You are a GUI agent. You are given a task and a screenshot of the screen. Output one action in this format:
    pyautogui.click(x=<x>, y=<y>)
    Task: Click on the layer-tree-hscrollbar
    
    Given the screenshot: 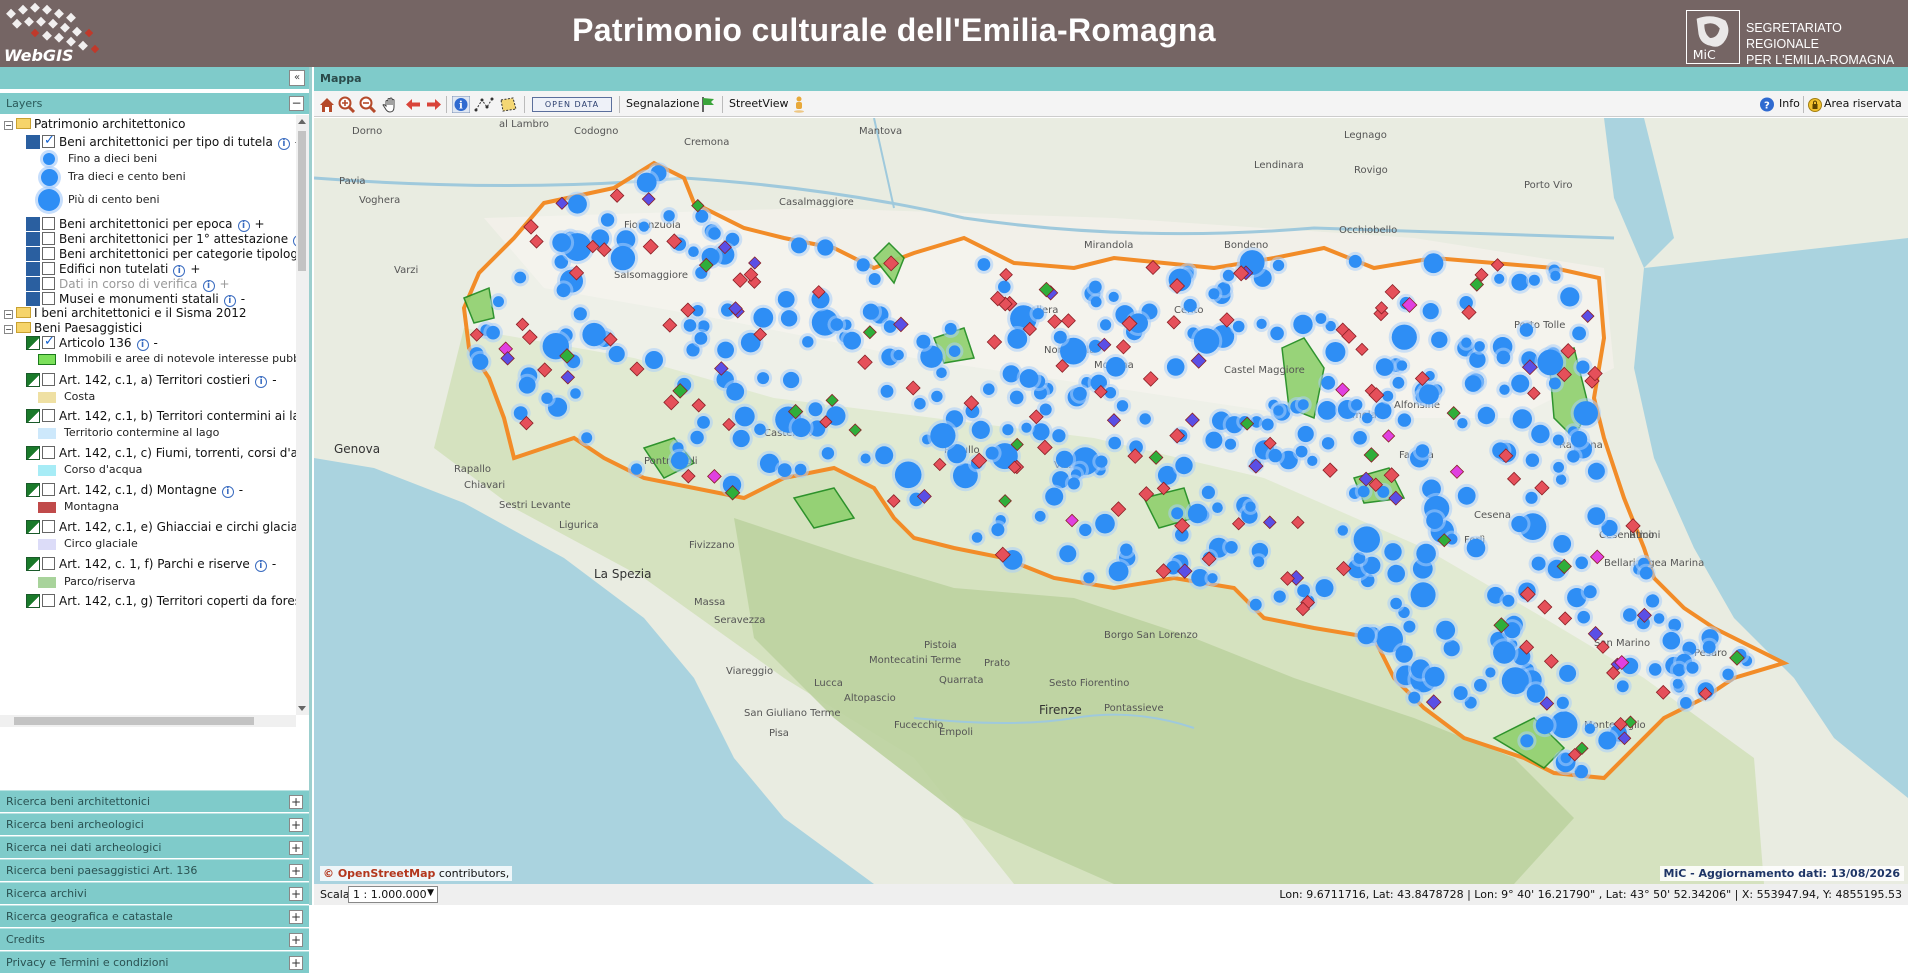 What is the action you would take?
    pyautogui.click(x=148, y=721)
    